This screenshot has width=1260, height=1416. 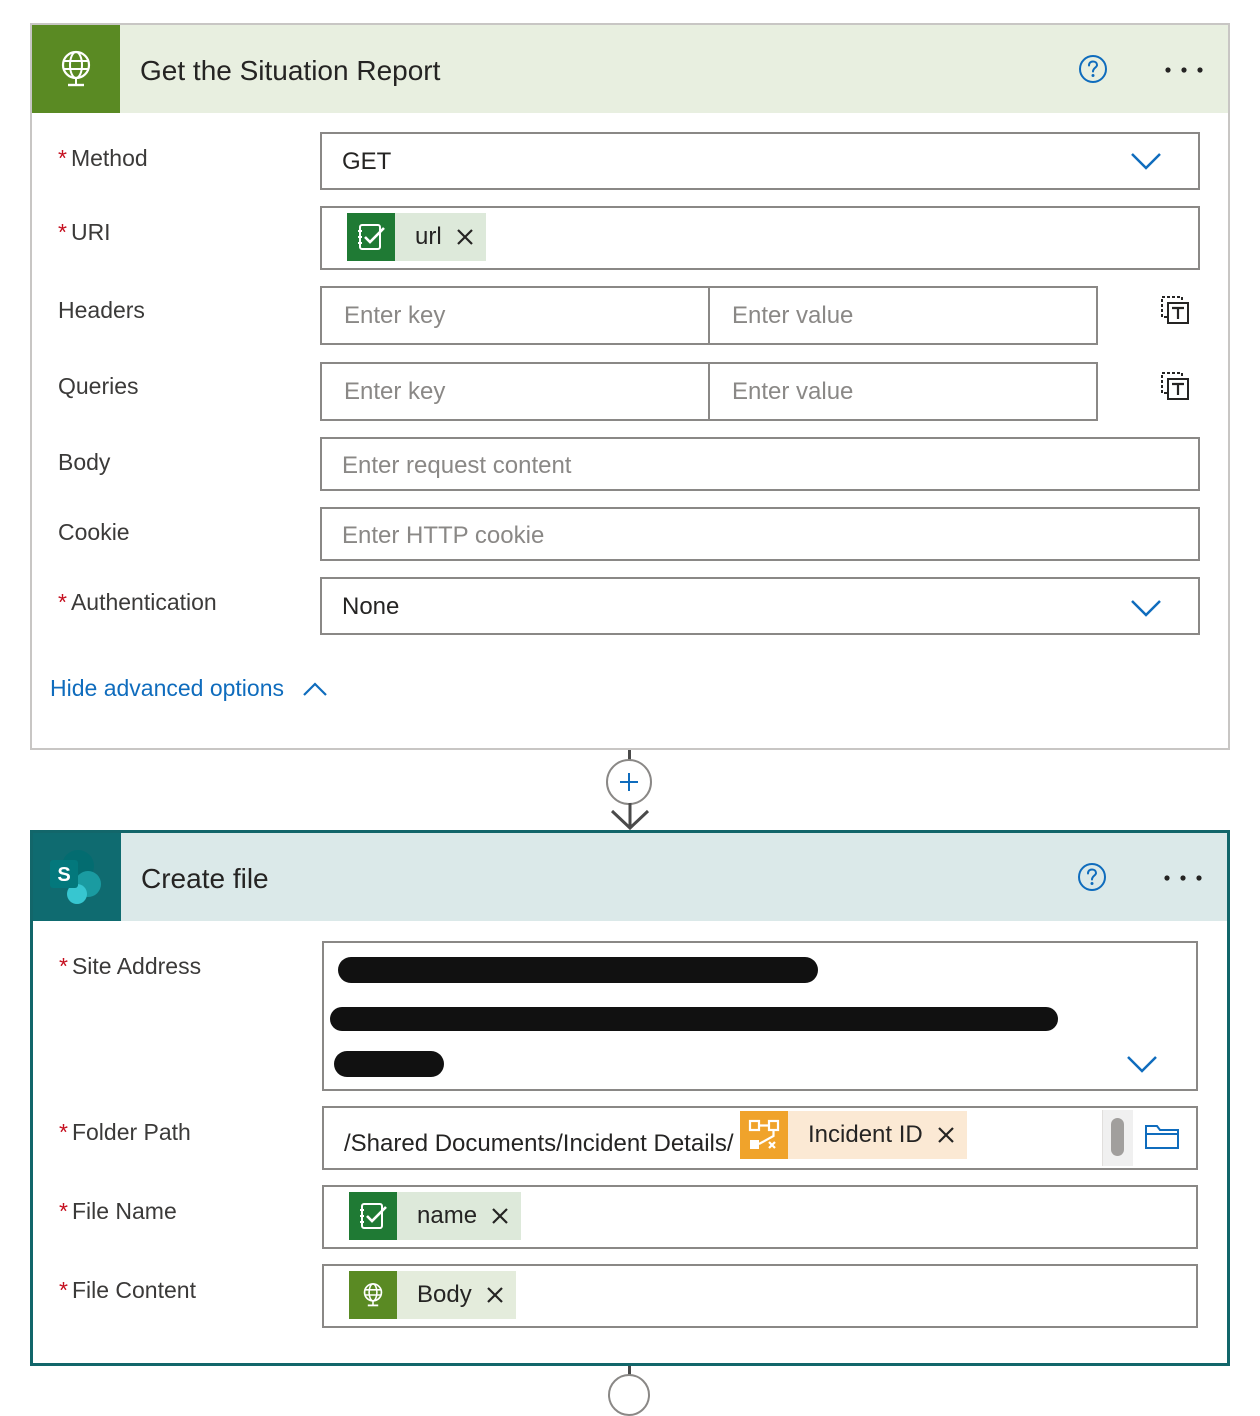 I want to click on body-token: Body, so click(x=432, y=1295).